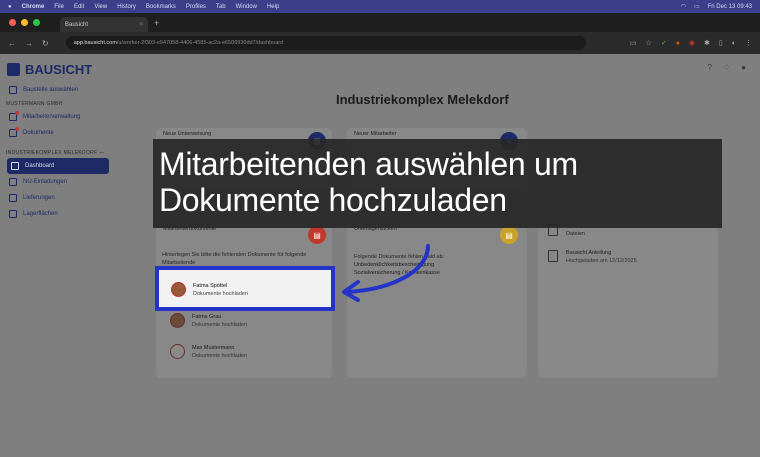 Image resolution: width=760 pixels, height=457 pixels. What do you see at coordinates (40, 214) in the screenshot?
I see `sidebar-item-label: Lagerflächen` at bounding box center [40, 214].